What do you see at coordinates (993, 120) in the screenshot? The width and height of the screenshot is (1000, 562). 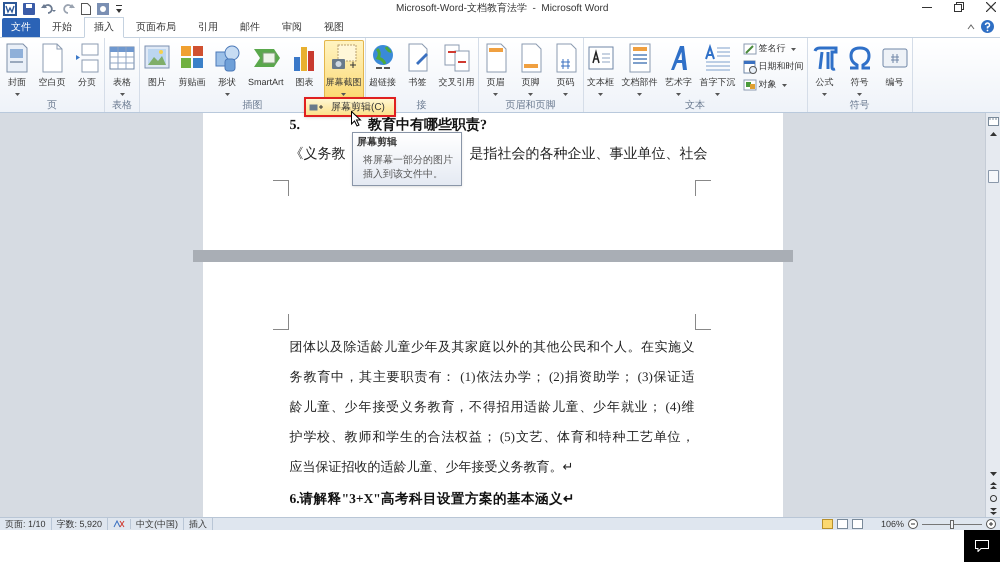 I see `ruler-icon` at bounding box center [993, 120].